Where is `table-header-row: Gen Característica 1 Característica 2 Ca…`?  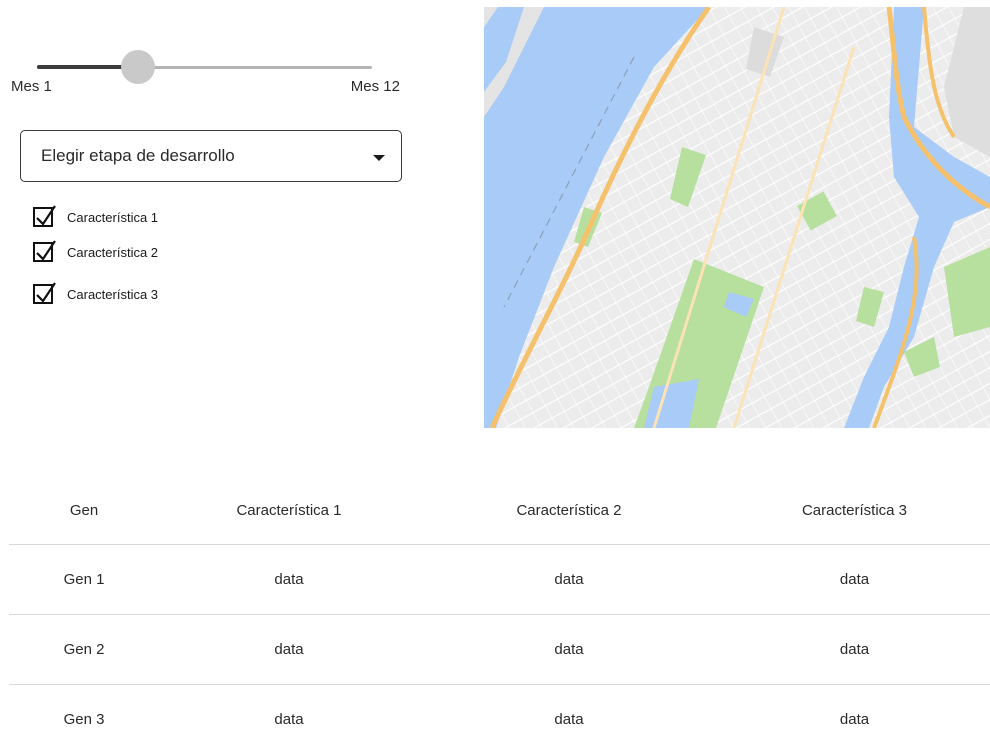 table-header-row: Gen Característica 1 Característica 2 Ca… is located at coordinates (499, 511).